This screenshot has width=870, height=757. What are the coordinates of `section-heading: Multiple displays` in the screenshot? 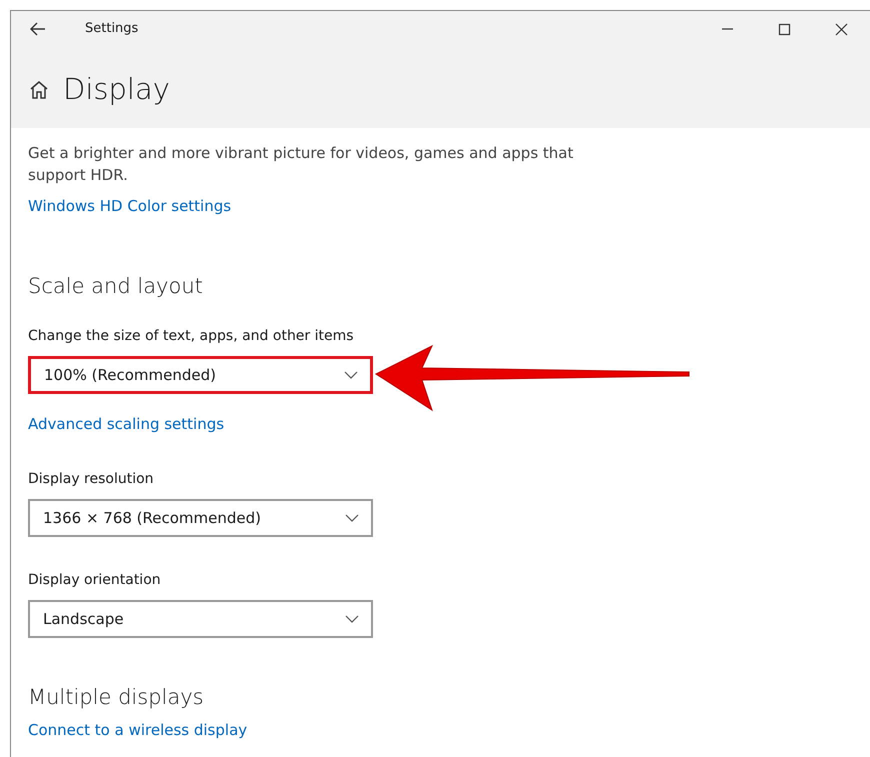 It's located at (116, 697).